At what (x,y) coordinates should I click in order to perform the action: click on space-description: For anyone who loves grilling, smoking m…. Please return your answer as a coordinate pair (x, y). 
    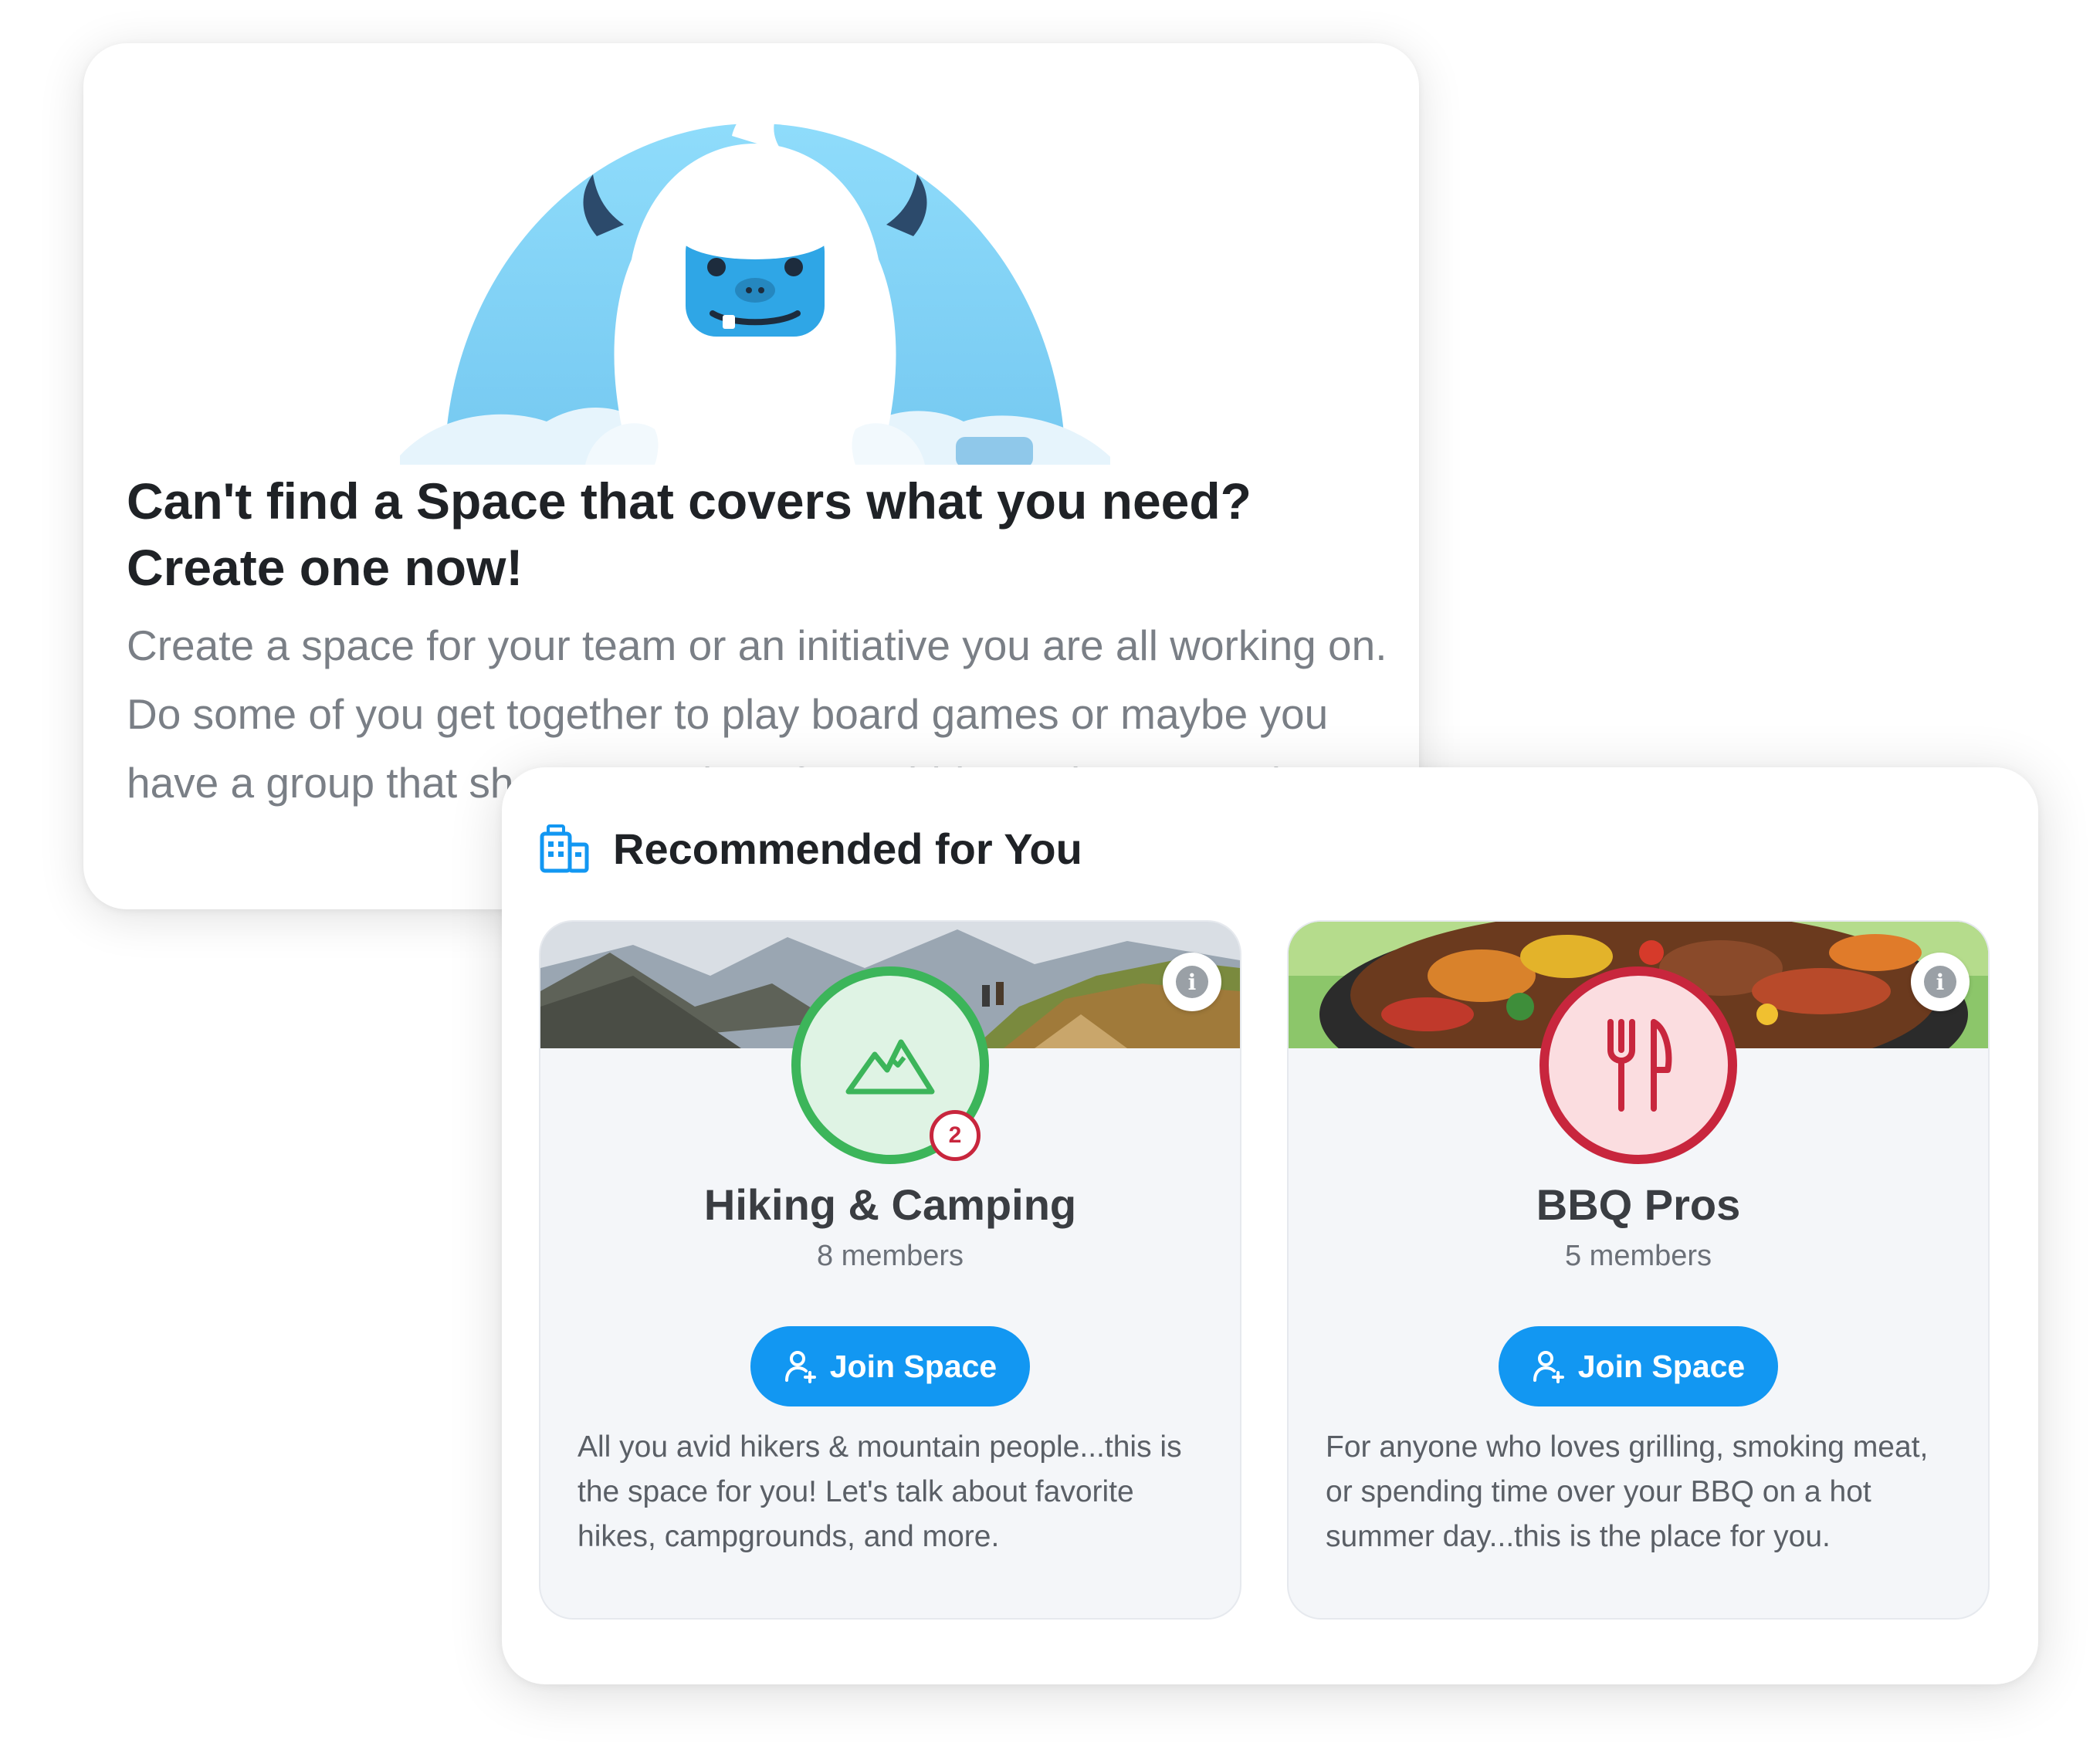
    Looking at the image, I should click on (1627, 1491).